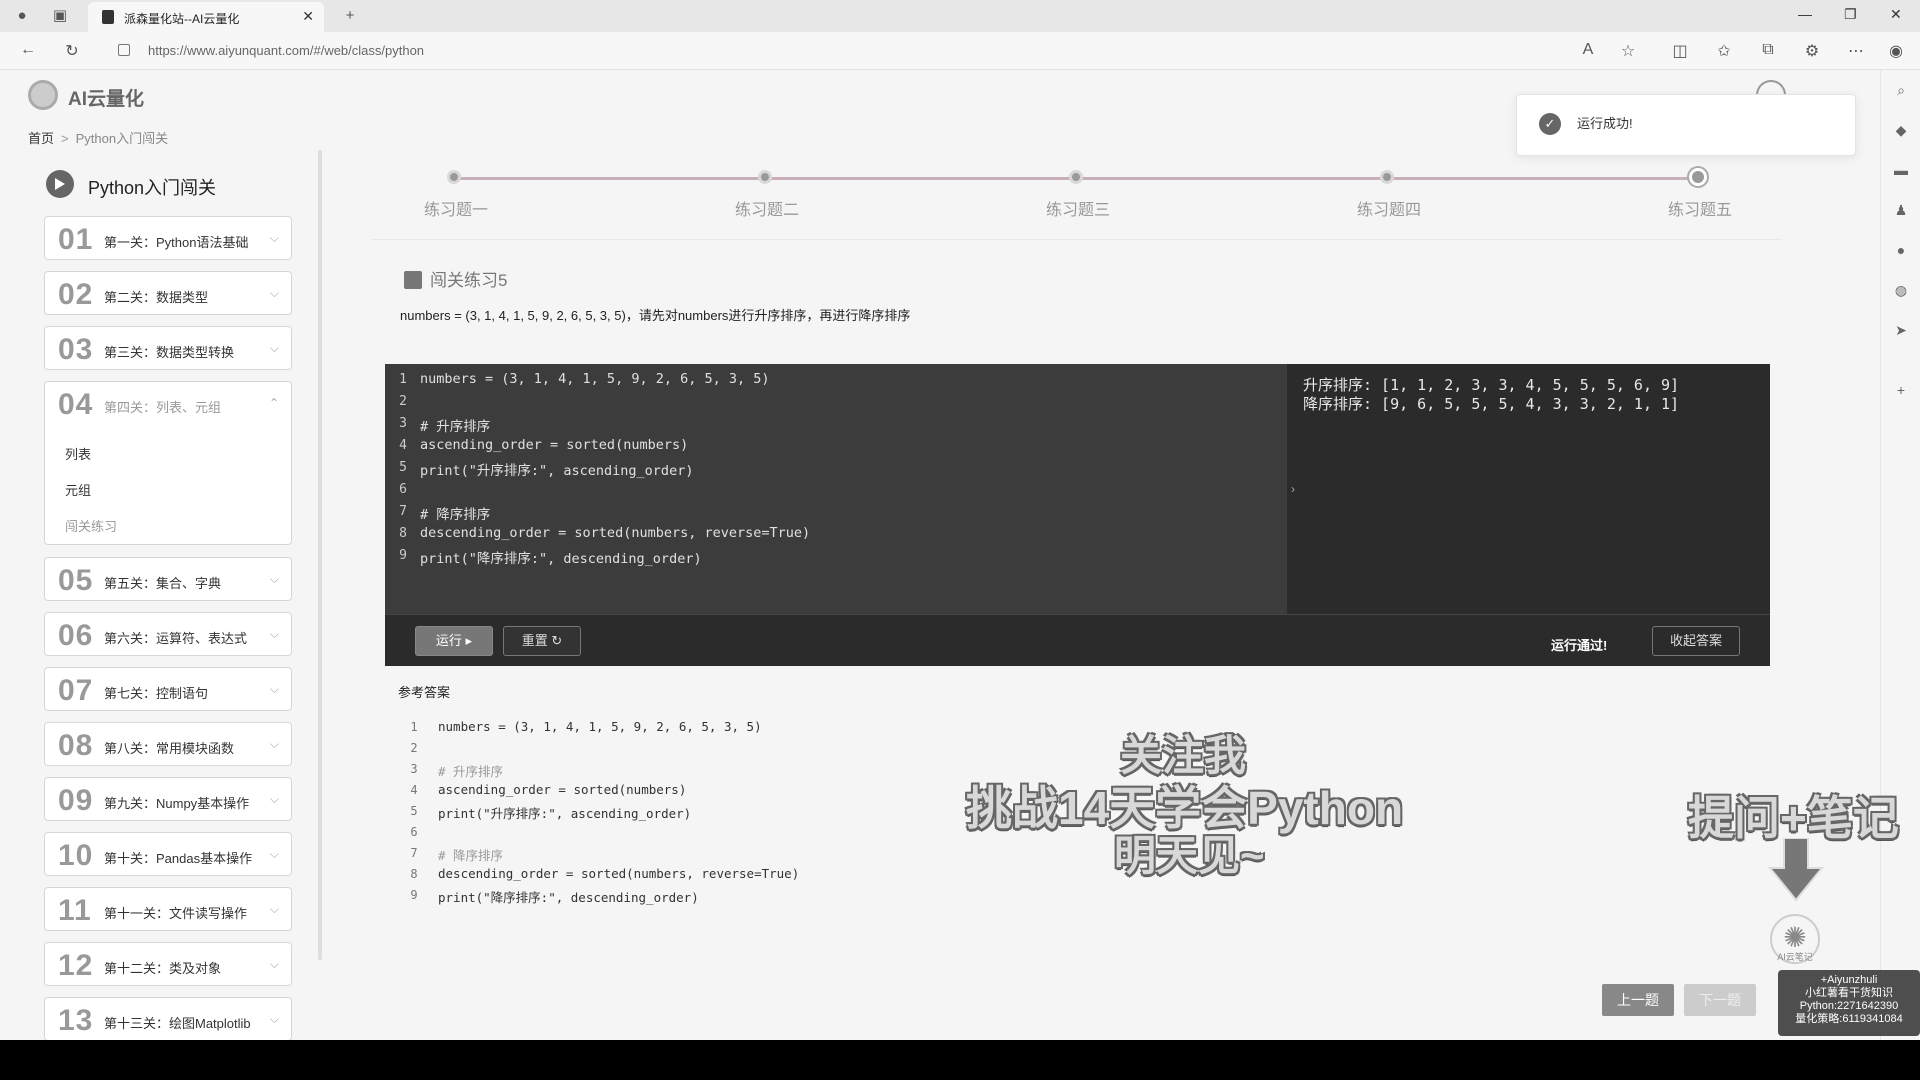 This screenshot has height=1080, width=1920. Describe the element at coordinates (1896, 51) in the screenshot. I see `copilot-icon: ◉` at that location.